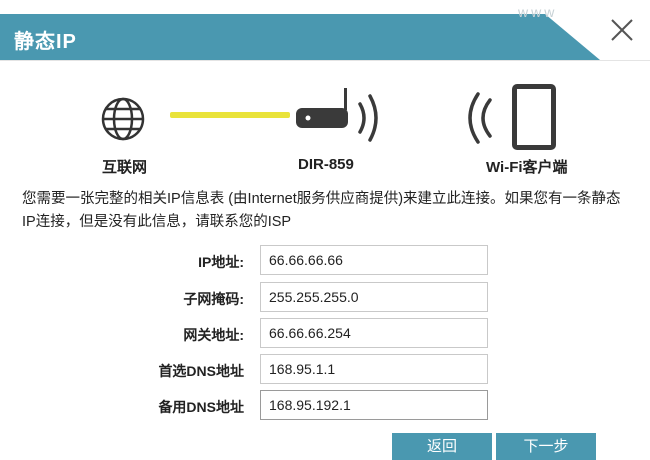 This screenshot has height=460, width=650. What do you see at coordinates (374, 369) in the screenshot?
I see `primary-dns-input` at bounding box center [374, 369].